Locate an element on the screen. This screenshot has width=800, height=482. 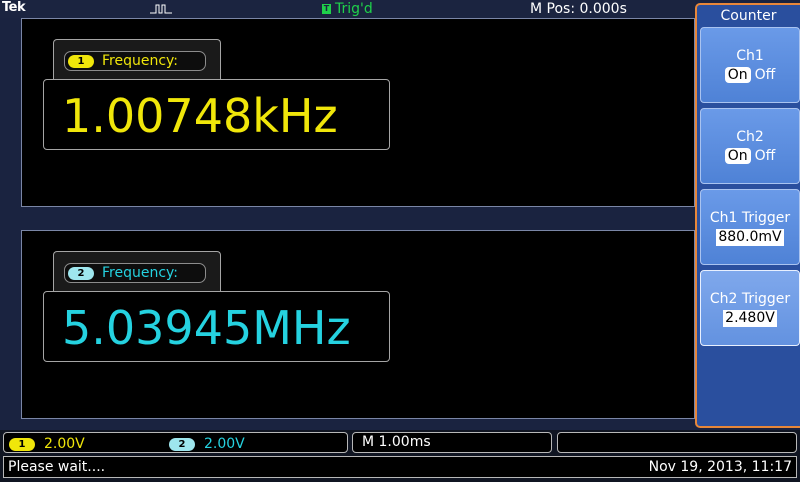
date-time: Nov 19, 2013, 11:17 is located at coordinates (720, 467).